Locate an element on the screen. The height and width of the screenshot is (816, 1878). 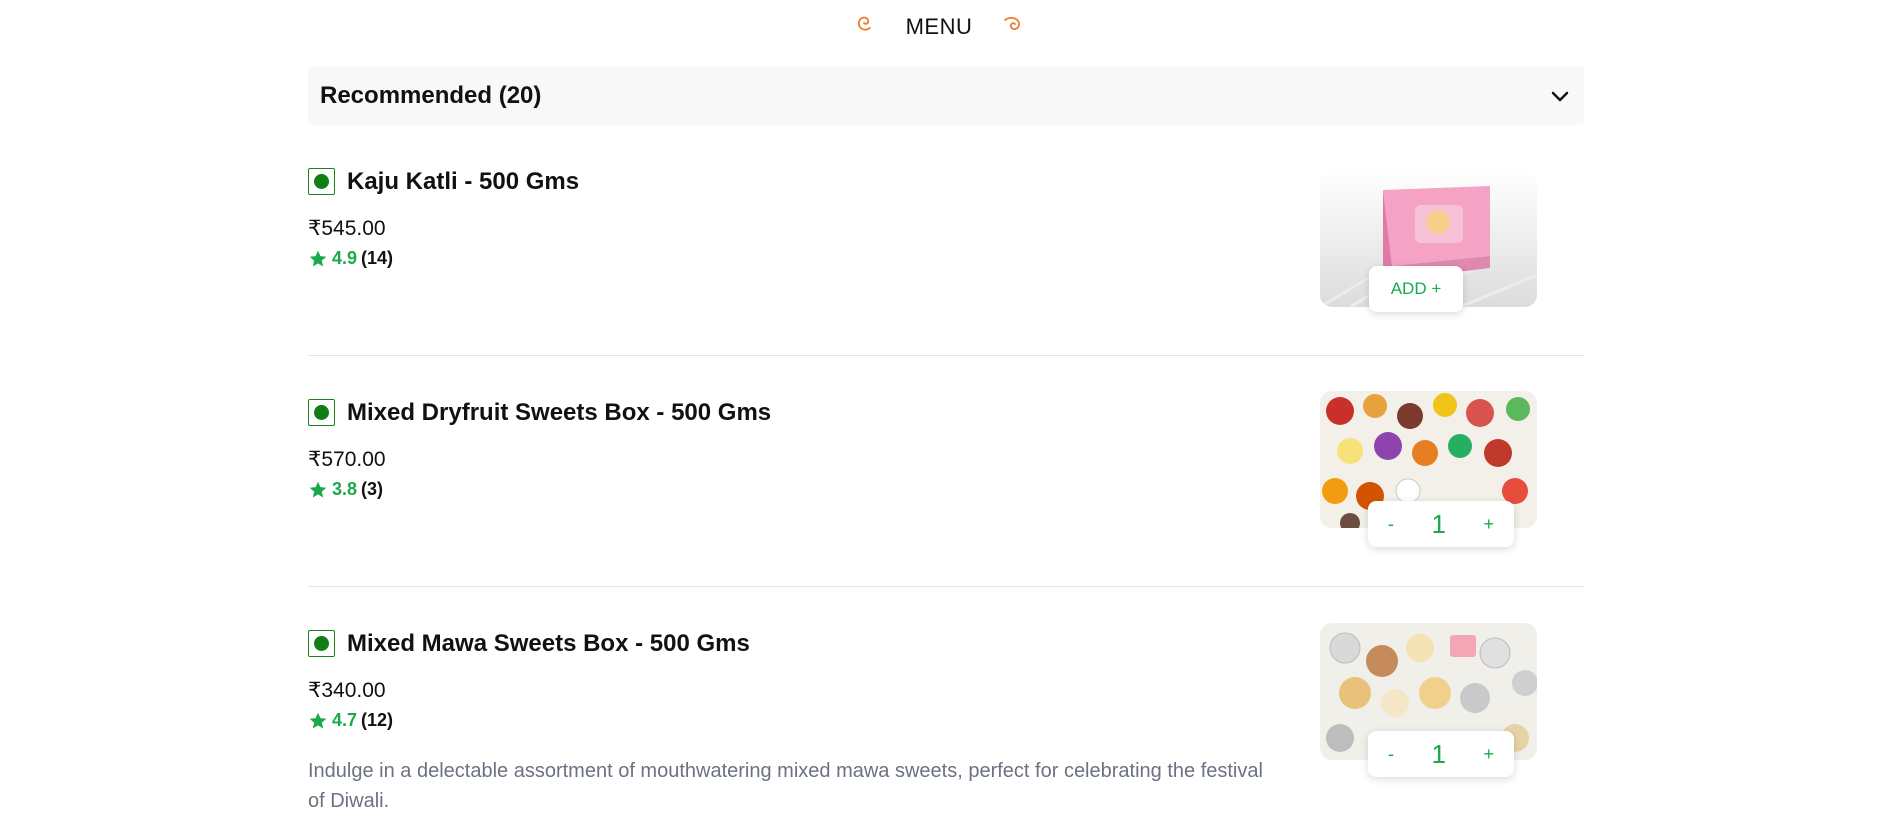
section-recommended-toggle: Recommended (20) is located at coordinates (946, 95).